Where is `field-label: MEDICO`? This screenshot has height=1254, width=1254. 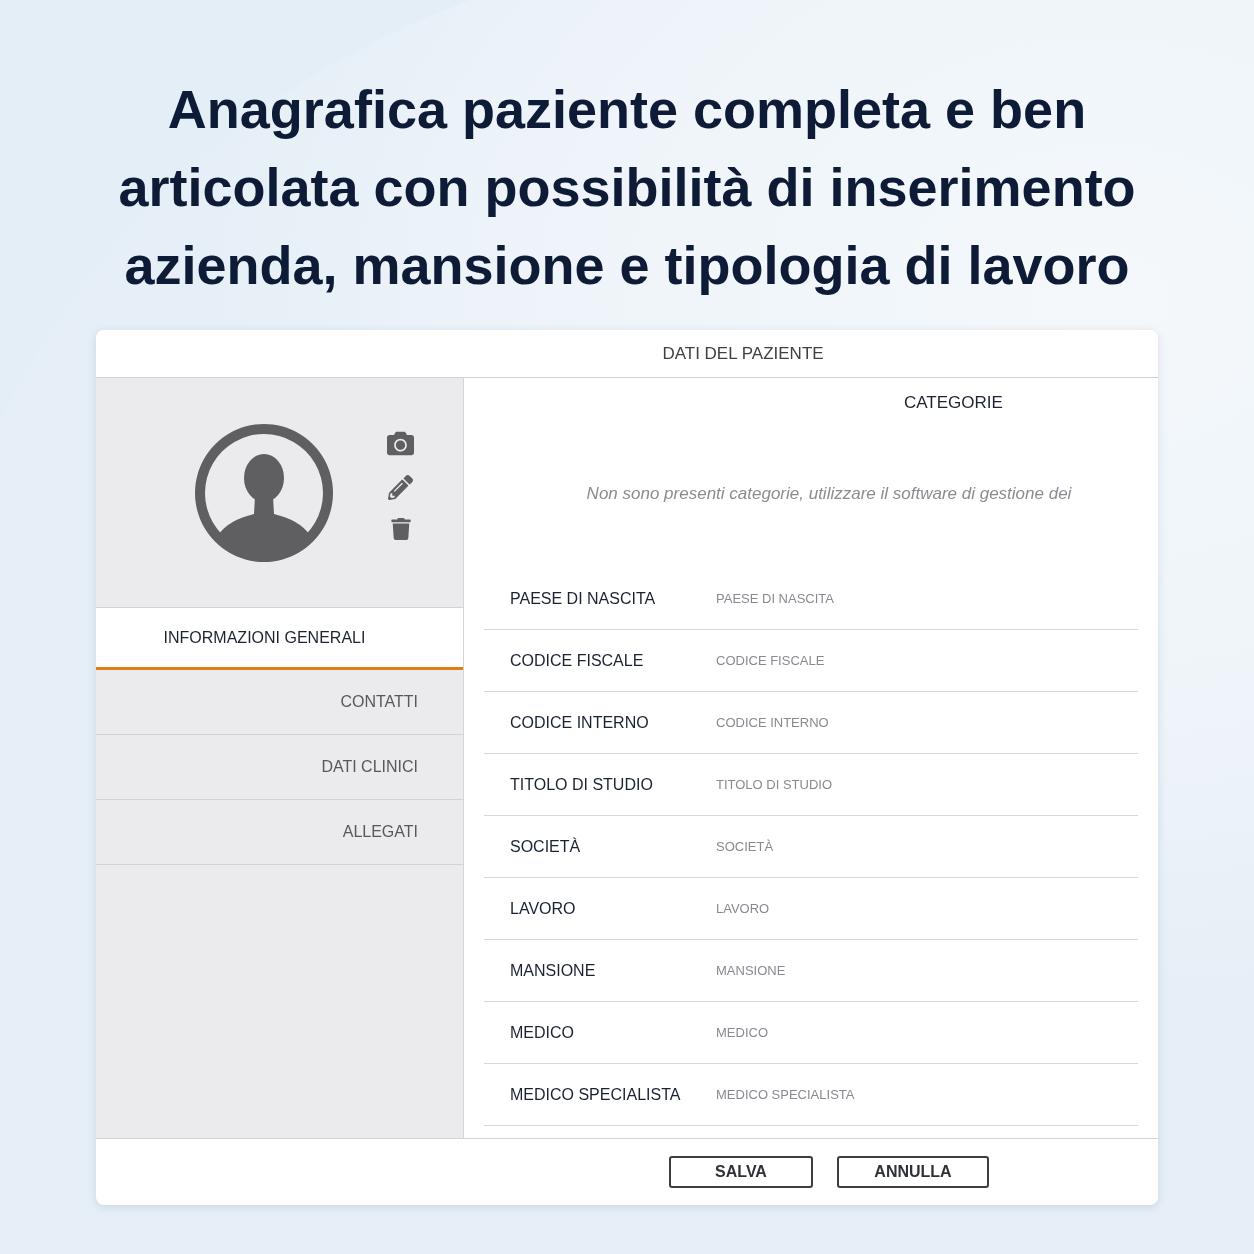 field-label: MEDICO is located at coordinates (542, 1032).